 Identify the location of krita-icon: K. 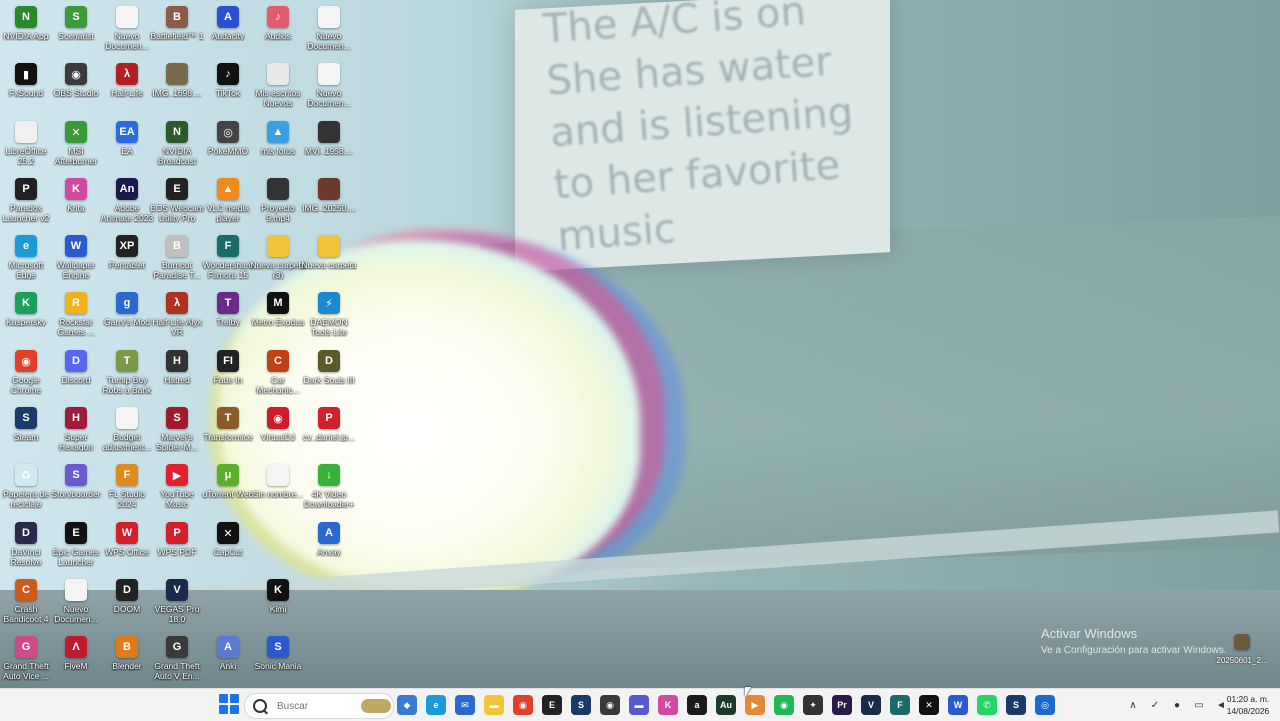
(668, 705).